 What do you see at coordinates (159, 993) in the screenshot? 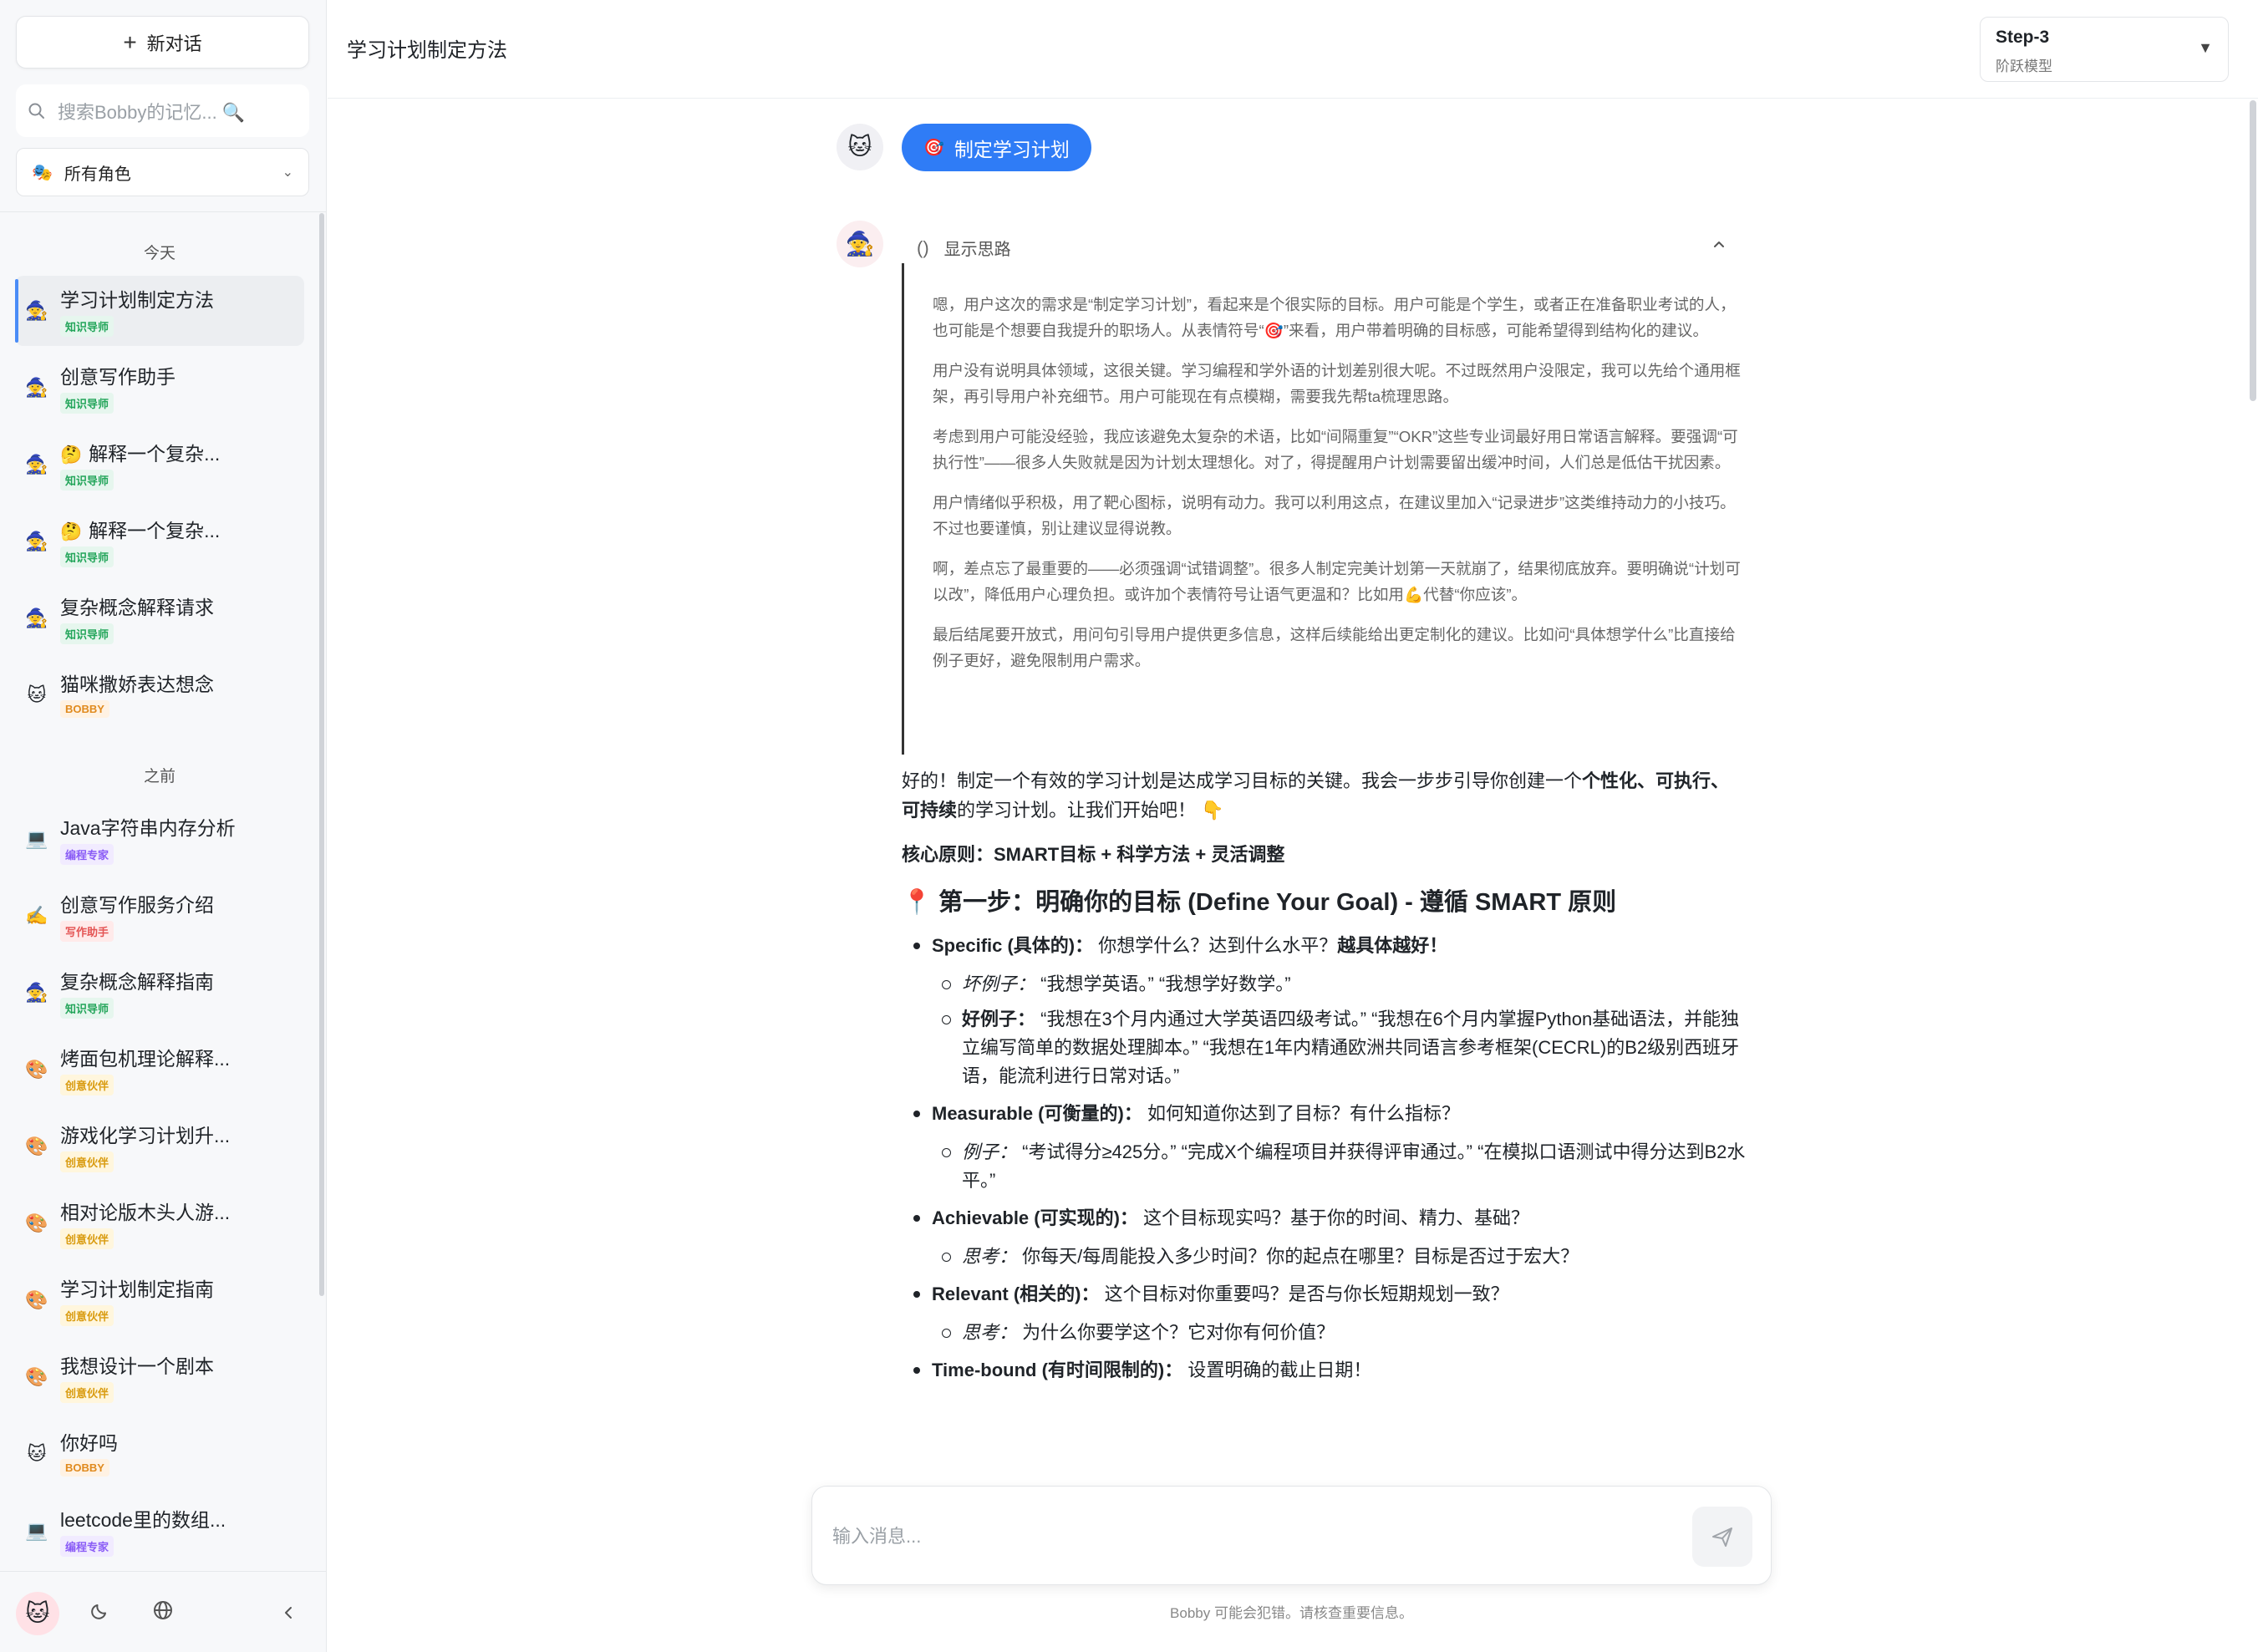
I see `conversation-item: 🧙 复杂概念解释指南 知识导师` at bounding box center [159, 993].